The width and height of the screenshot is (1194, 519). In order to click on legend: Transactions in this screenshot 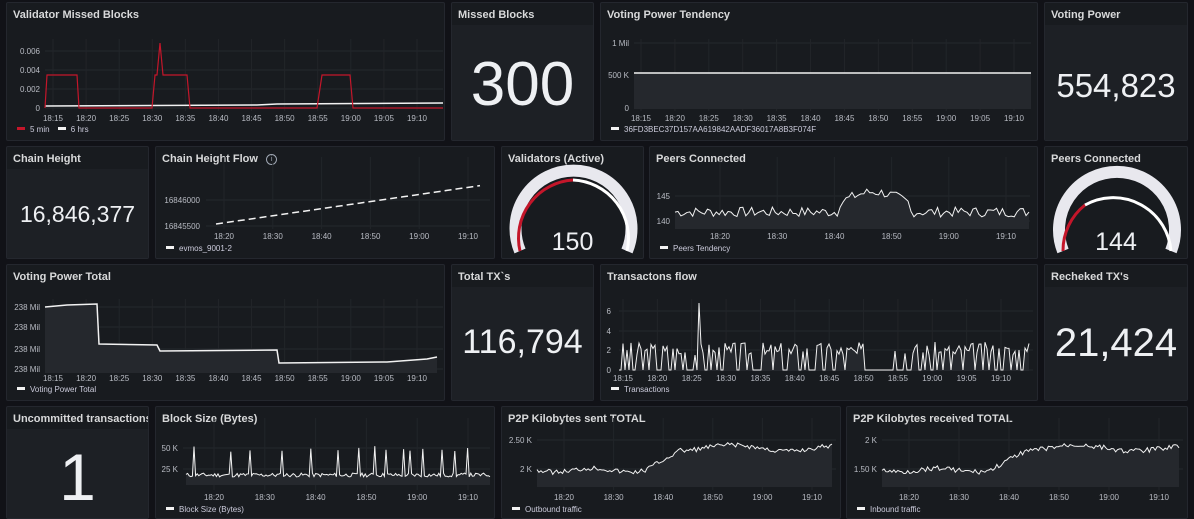, I will do `click(640, 389)`.